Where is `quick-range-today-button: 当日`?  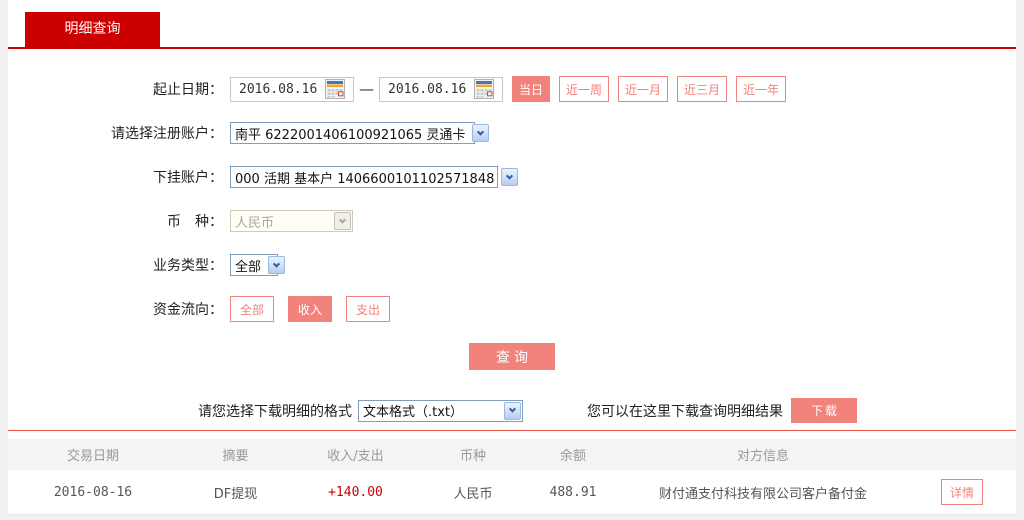
quick-range-today-button: 当日 is located at coordinates (531, 89).